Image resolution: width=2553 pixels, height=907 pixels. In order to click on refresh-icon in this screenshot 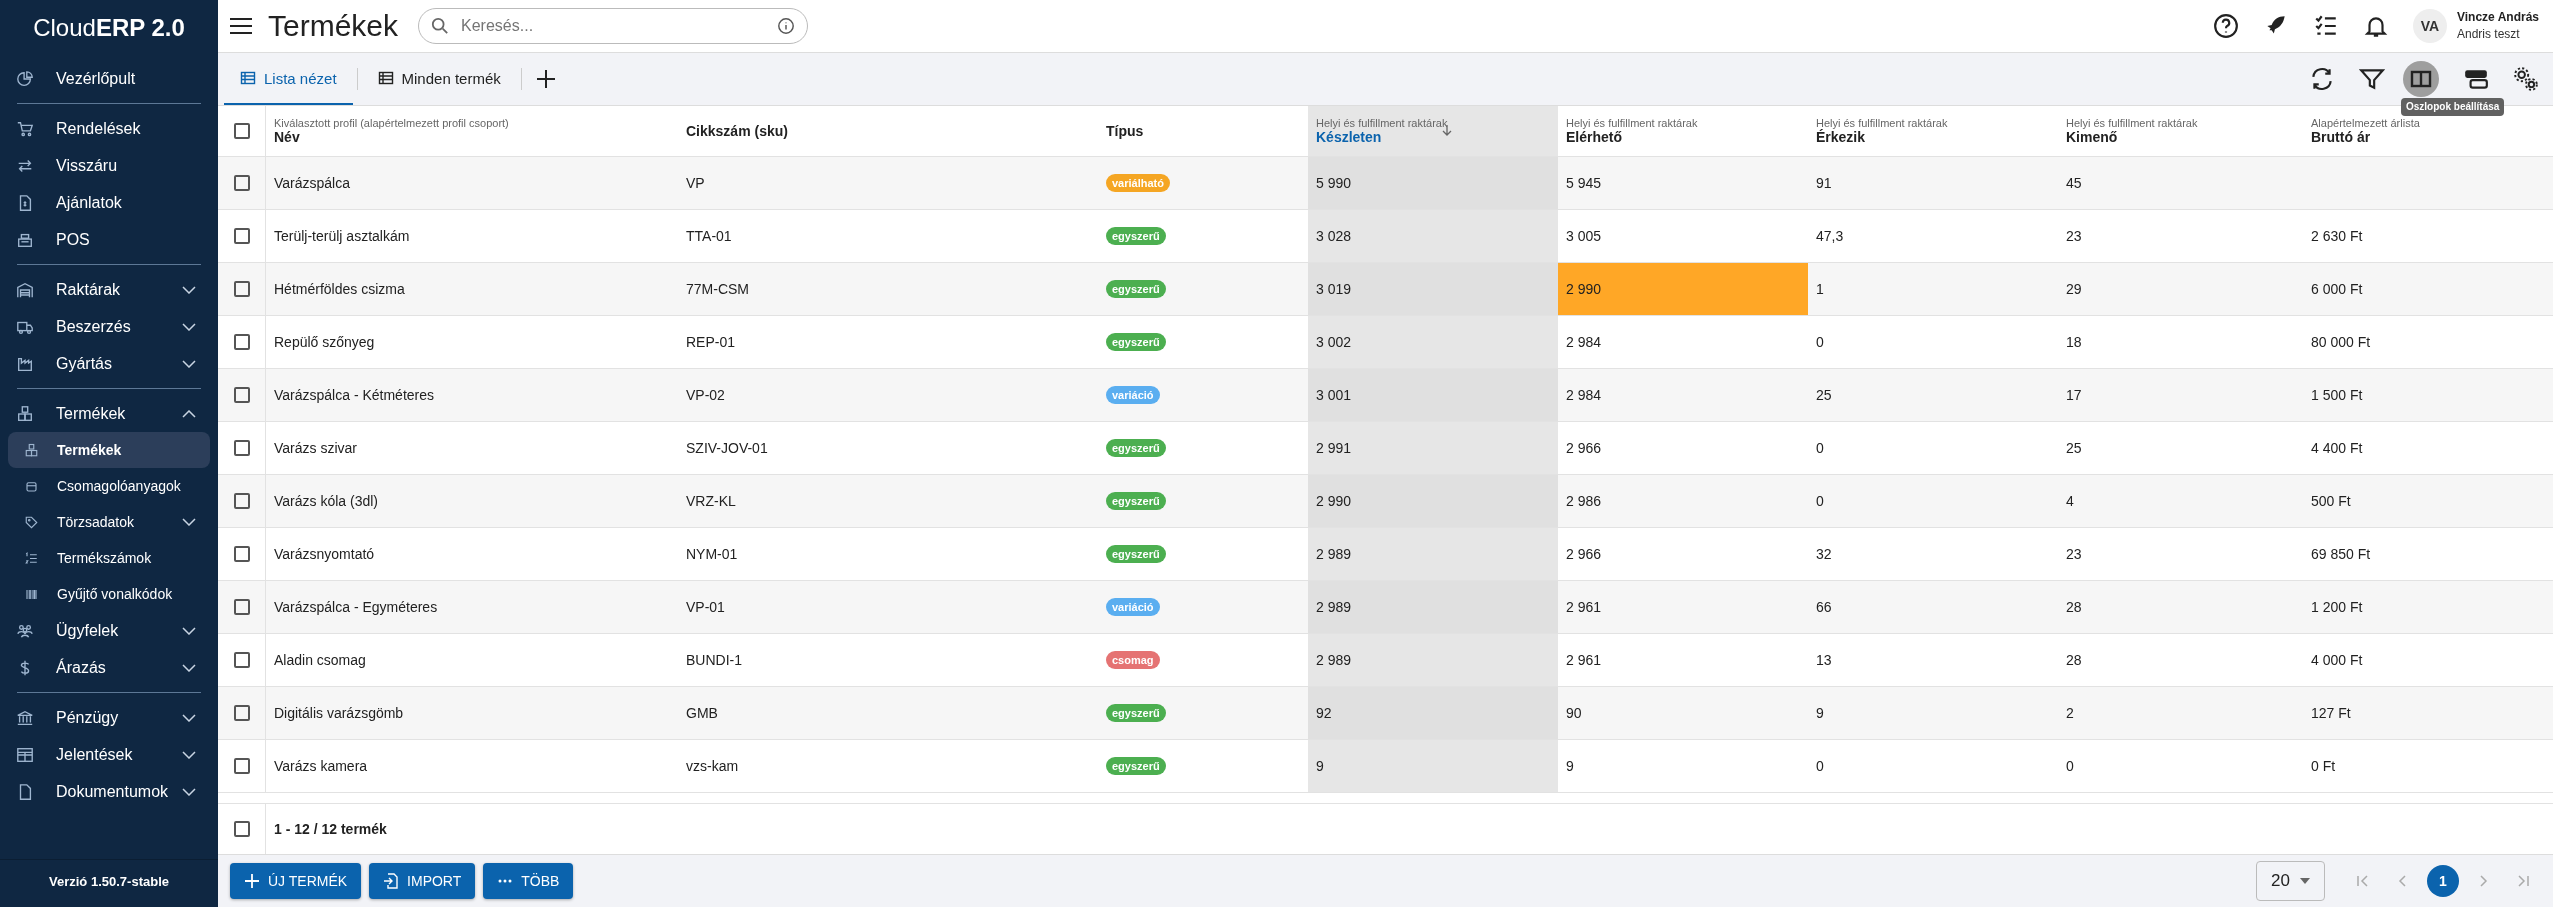, I will do `click(2322, 79)`.